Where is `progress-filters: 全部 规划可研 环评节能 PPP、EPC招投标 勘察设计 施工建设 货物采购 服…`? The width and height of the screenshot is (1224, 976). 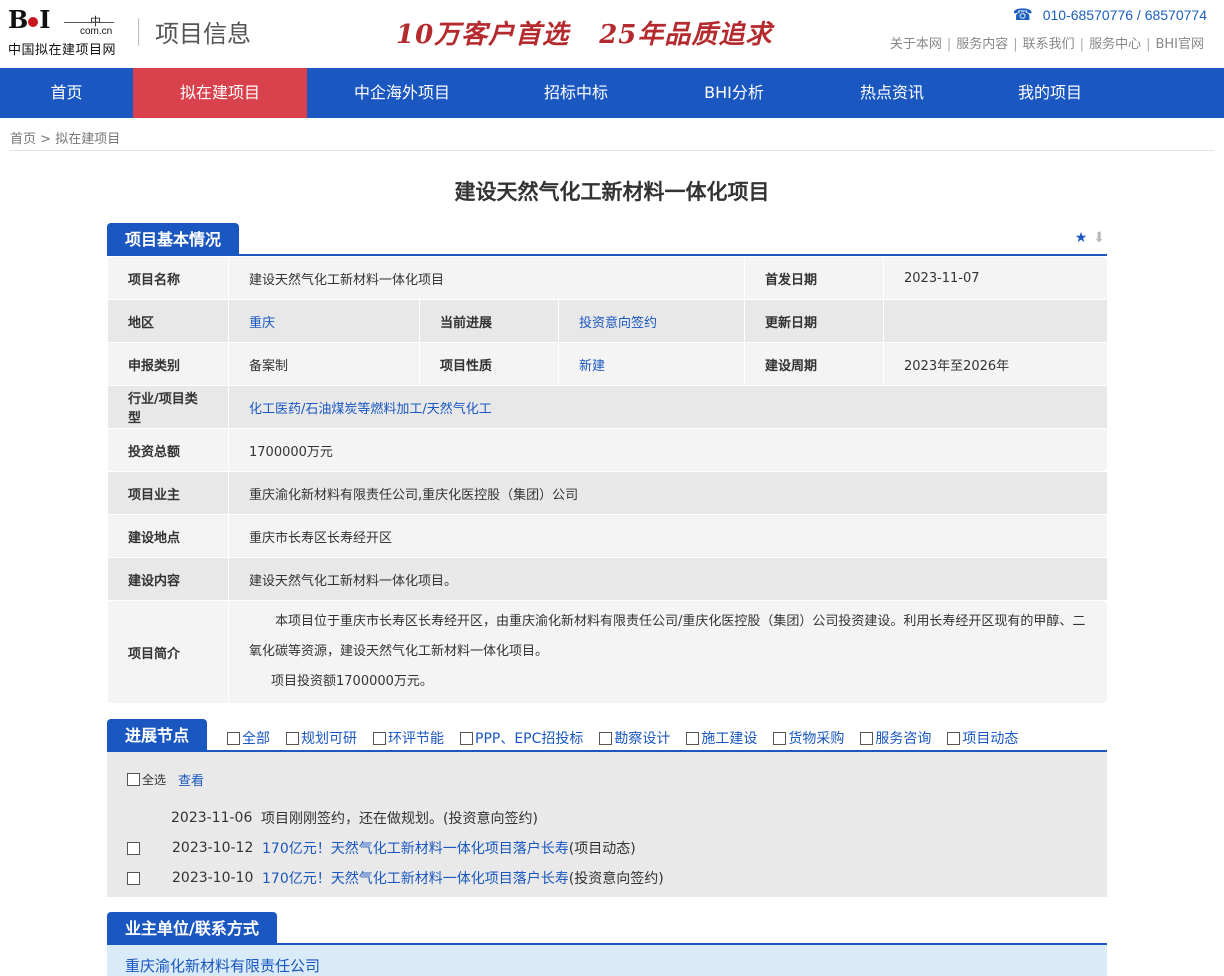 progress-filters: 全部 规划可研 环评节能 PPP、EPC招投标 勘察设计 施工建设 货物采购 服… is located at coordinates (622, 738).